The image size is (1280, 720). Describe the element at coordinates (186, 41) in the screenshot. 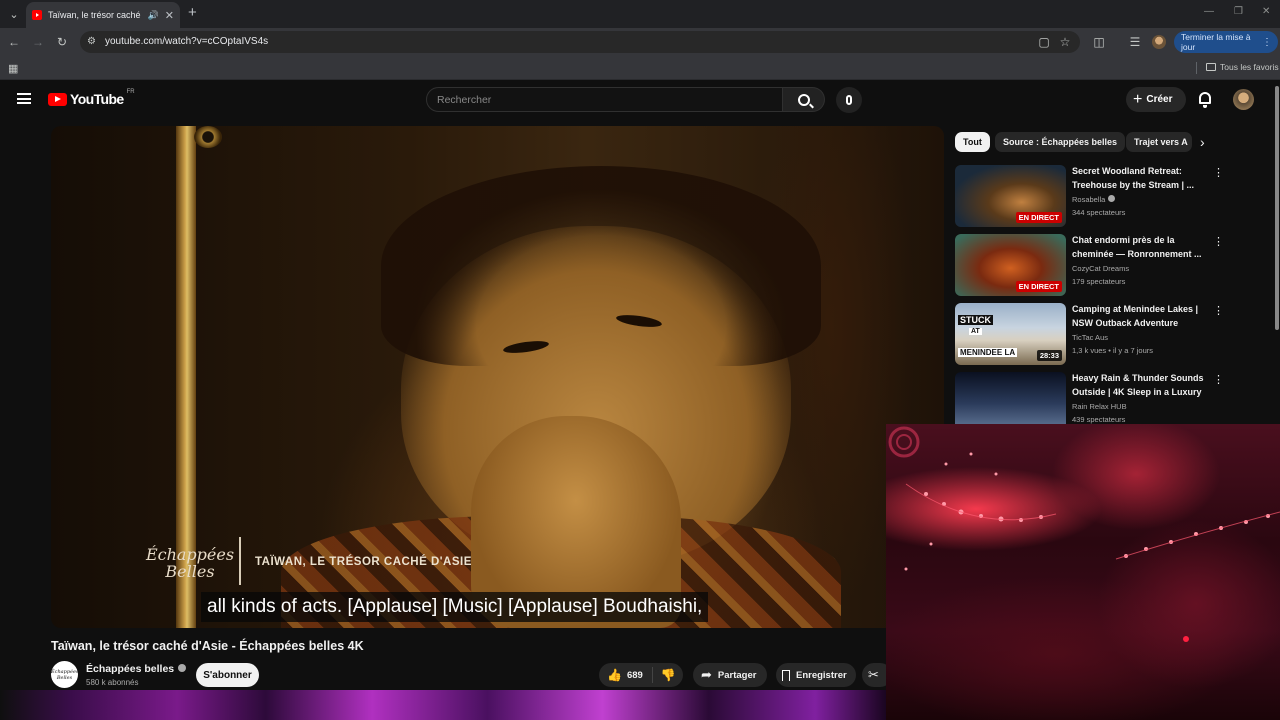

I see `url-text: youtube.com/watch?v=cCOptaIVS4s` at that location.